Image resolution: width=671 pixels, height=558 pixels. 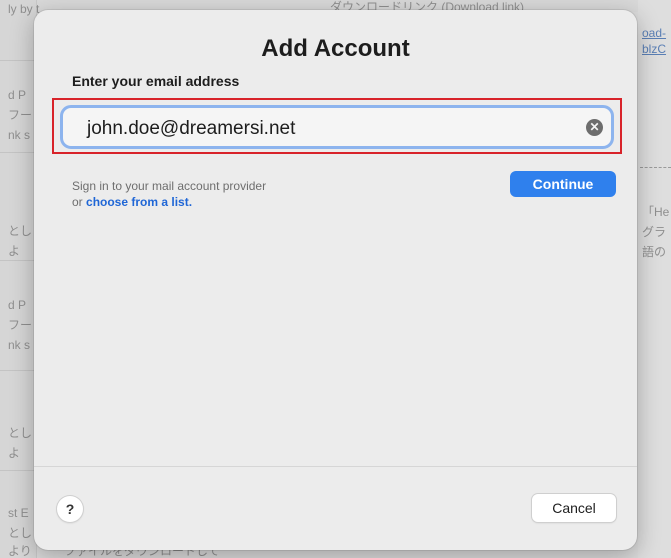 I want to click on background-text: st E, so click(x=18, y=513).